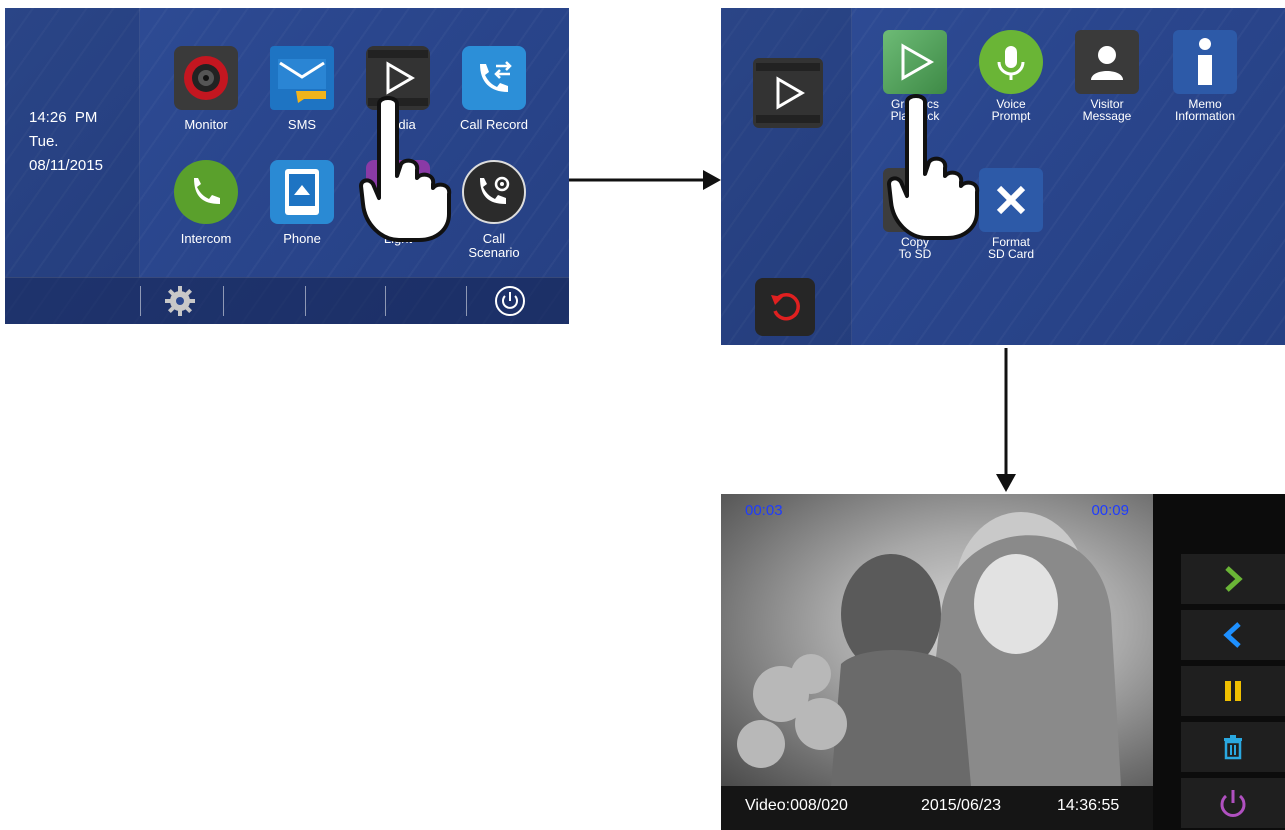 The image size is (1285, 830). Describe the element at coordinates (44, 141) in the screenshot. I see `clock-day: Tue.` at that location.